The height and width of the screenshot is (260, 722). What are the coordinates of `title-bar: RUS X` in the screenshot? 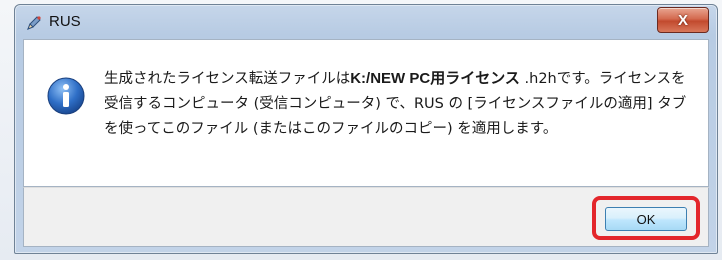 It's located at (366, 22).